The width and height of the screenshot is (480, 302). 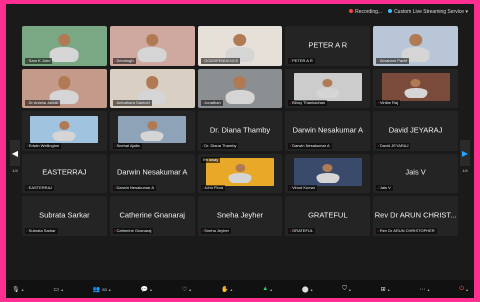 What do you see at coordinates (240, 173) in the screenshot?
I see `participant-tile: I'm away ⁄John Flora` at bounding box center [240, 173].